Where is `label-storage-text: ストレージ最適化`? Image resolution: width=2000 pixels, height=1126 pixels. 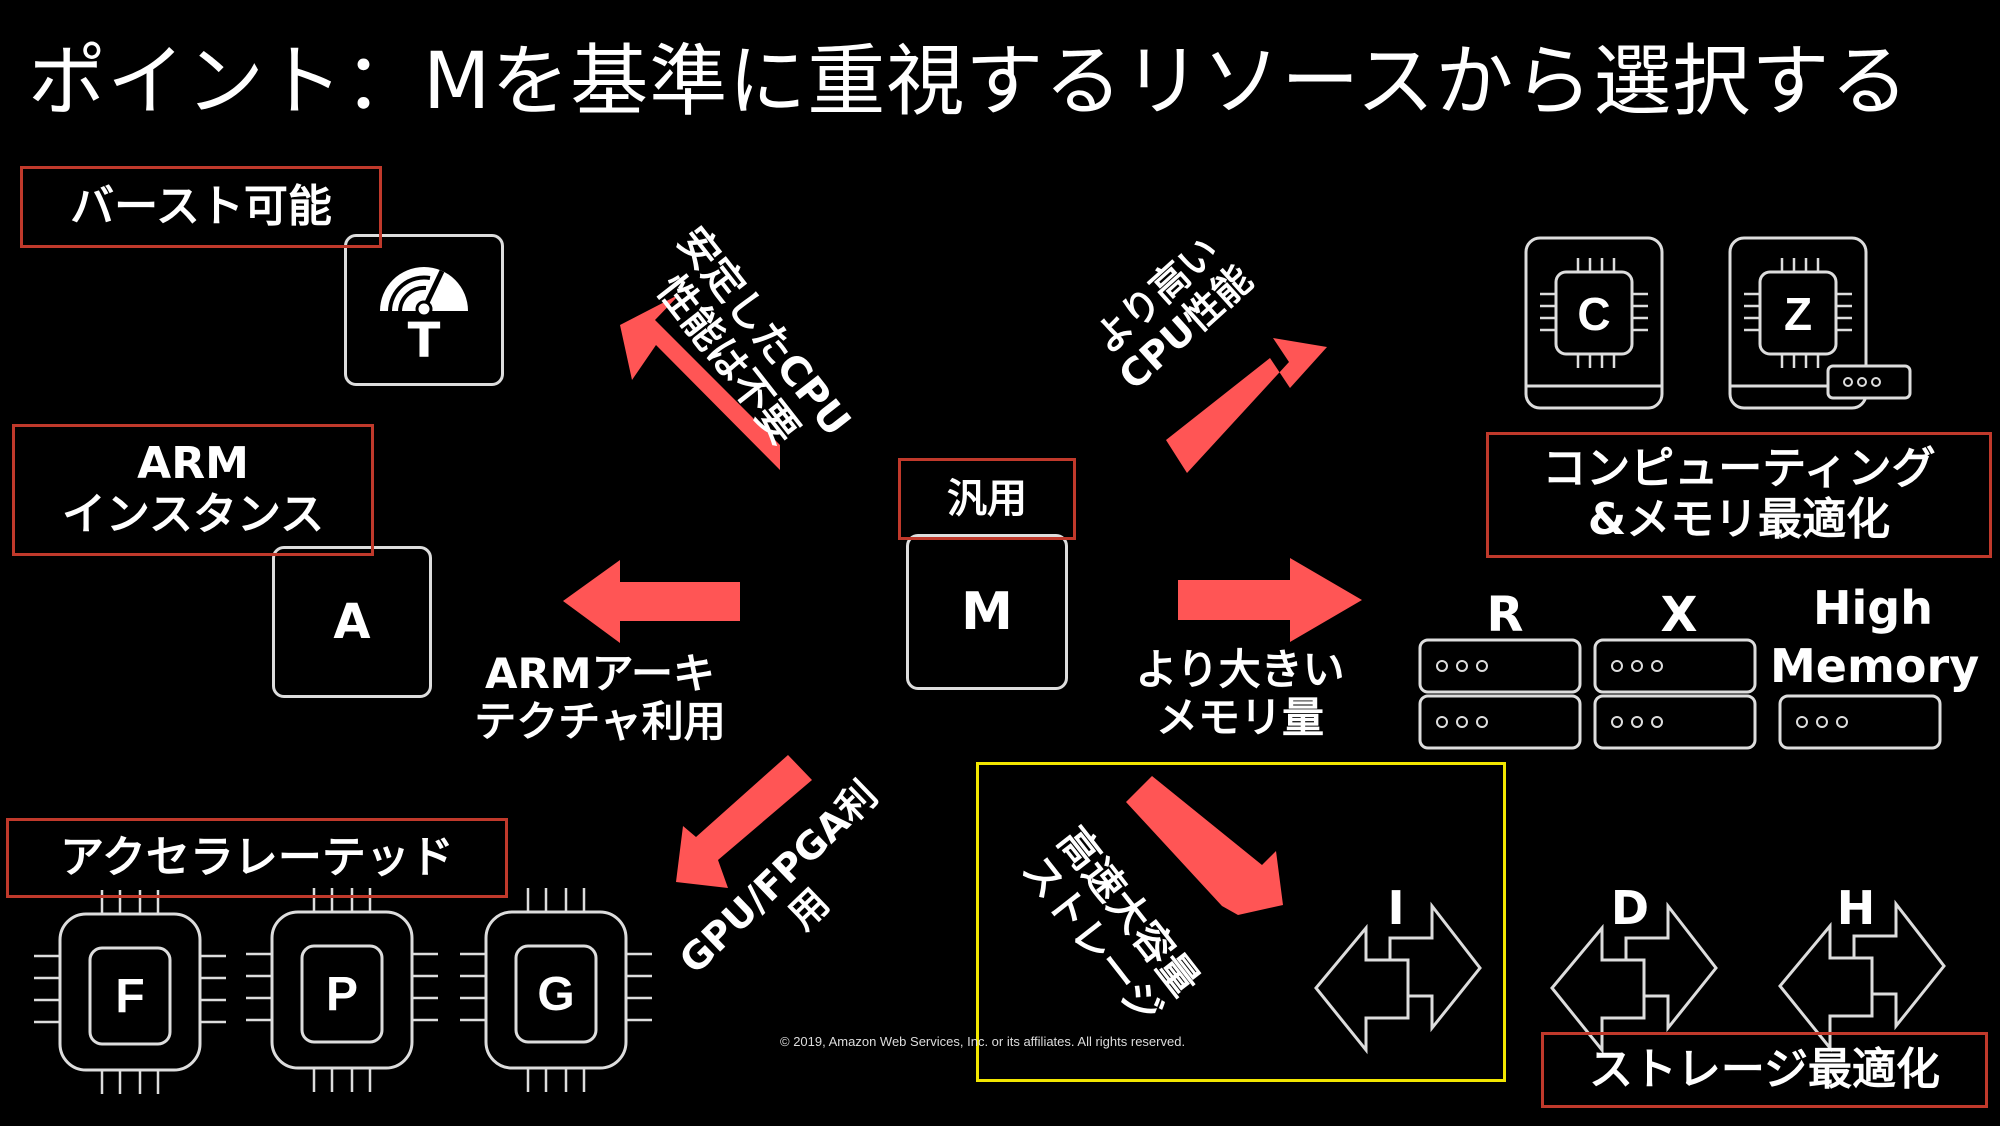
label-storage-text: ストレージ最適化 is located at coordinates (1764, 1069).